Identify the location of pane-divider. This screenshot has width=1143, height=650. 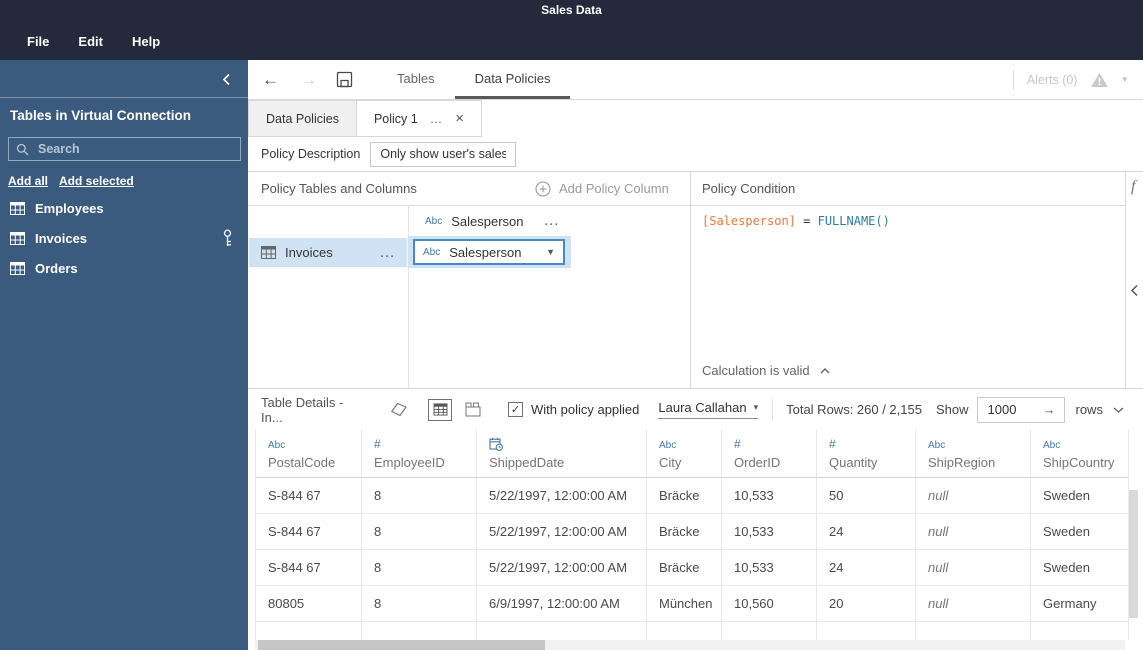
(690, 280).